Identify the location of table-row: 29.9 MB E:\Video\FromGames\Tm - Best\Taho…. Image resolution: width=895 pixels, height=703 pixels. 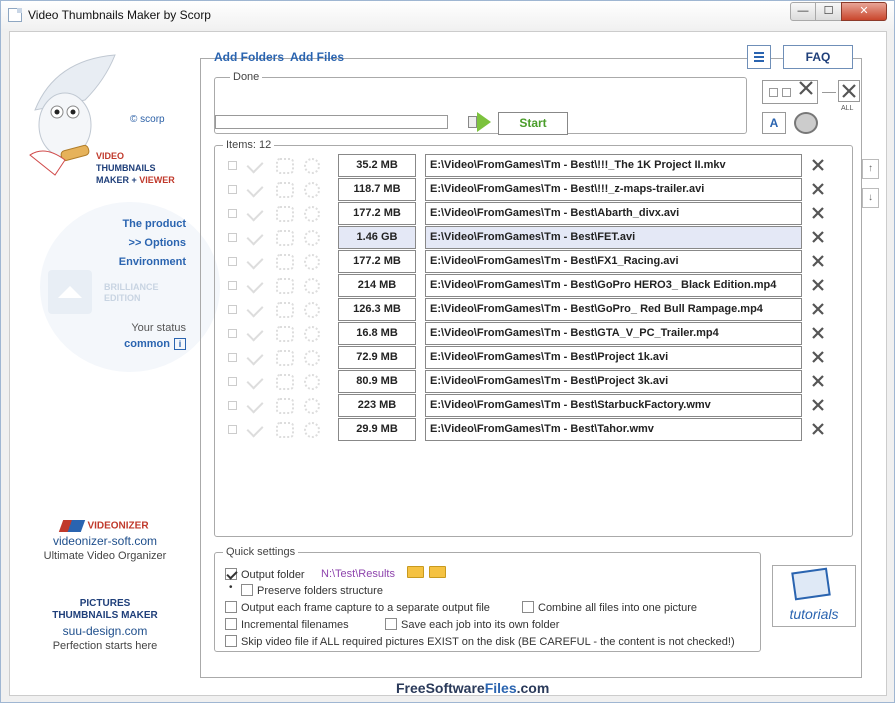
(530, 430).